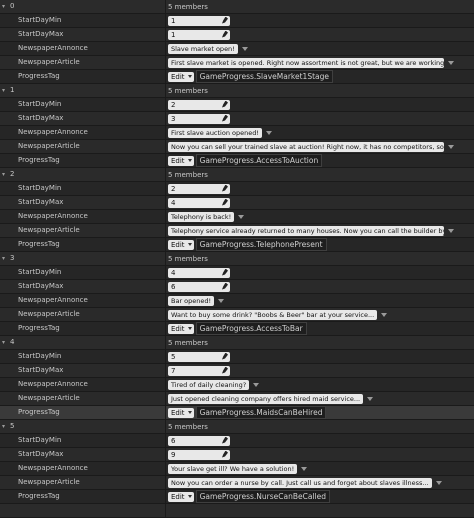  Describe the element at coordinates (199, 20) in the screenshot. I see `start-day-min-field: 1` at that location.